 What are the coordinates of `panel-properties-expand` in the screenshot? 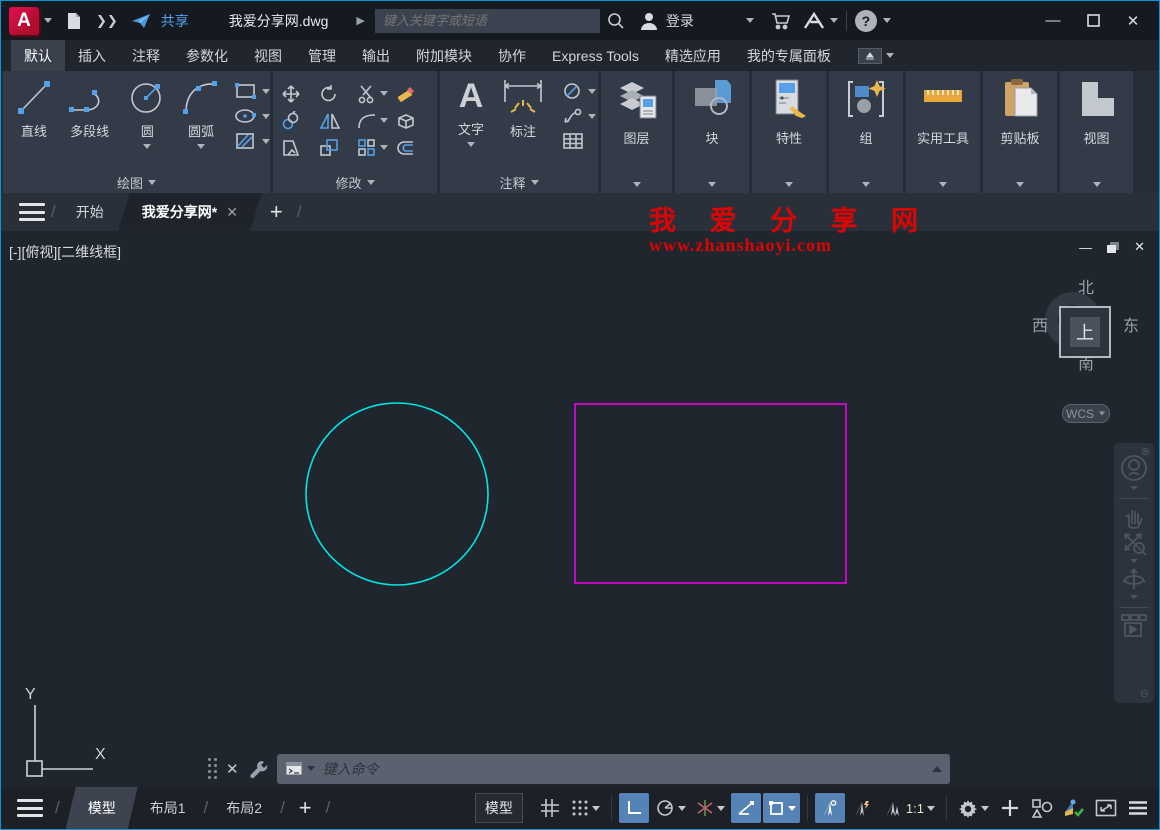 It's located at (789, 184).